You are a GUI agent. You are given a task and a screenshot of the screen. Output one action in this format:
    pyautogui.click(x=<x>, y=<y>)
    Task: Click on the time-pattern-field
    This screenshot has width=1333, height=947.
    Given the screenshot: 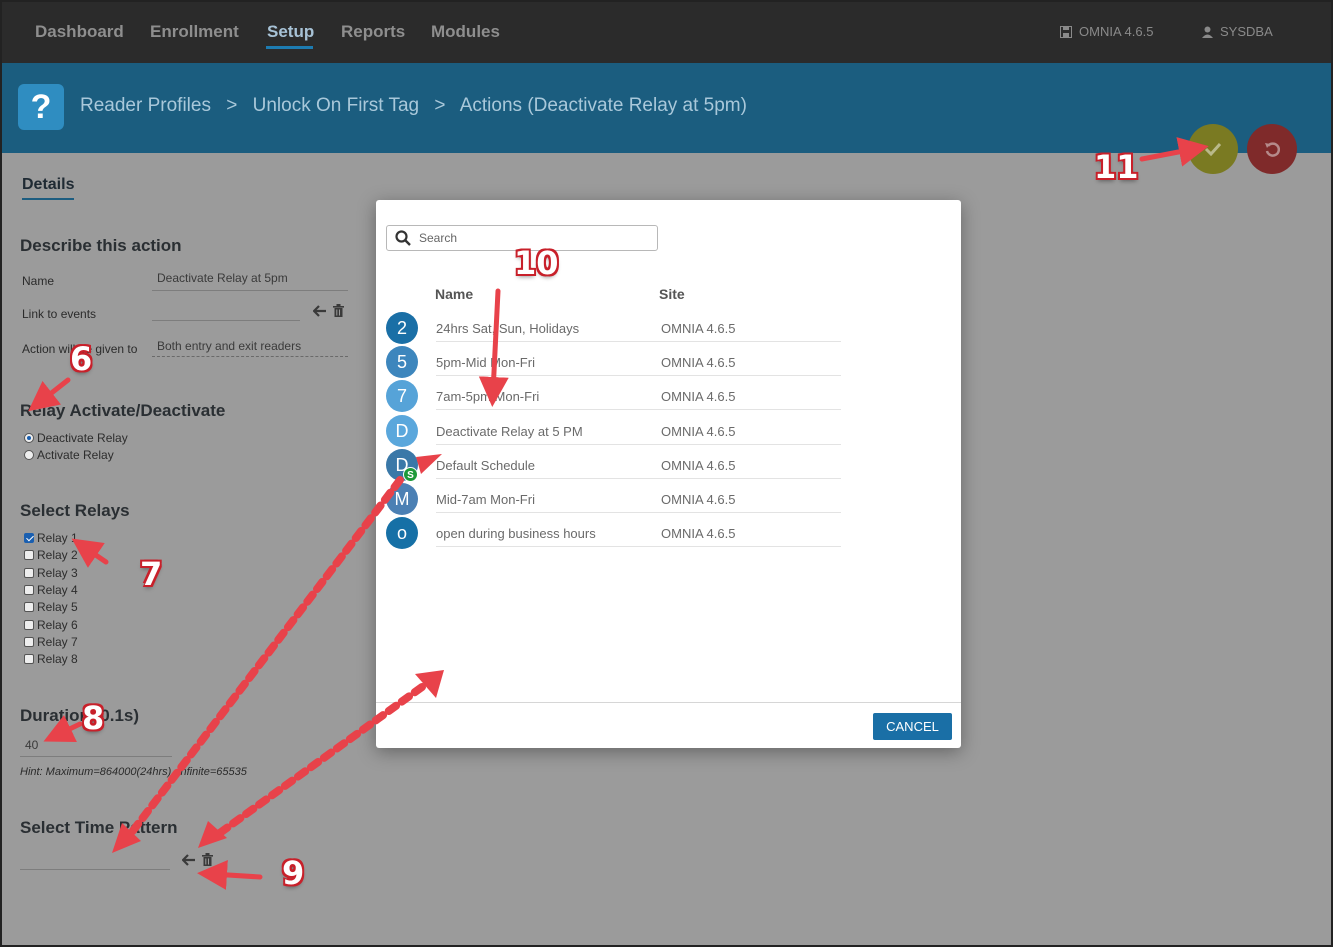 What is the action you would take?
    pyautogui.click(x=95, y=869)
    